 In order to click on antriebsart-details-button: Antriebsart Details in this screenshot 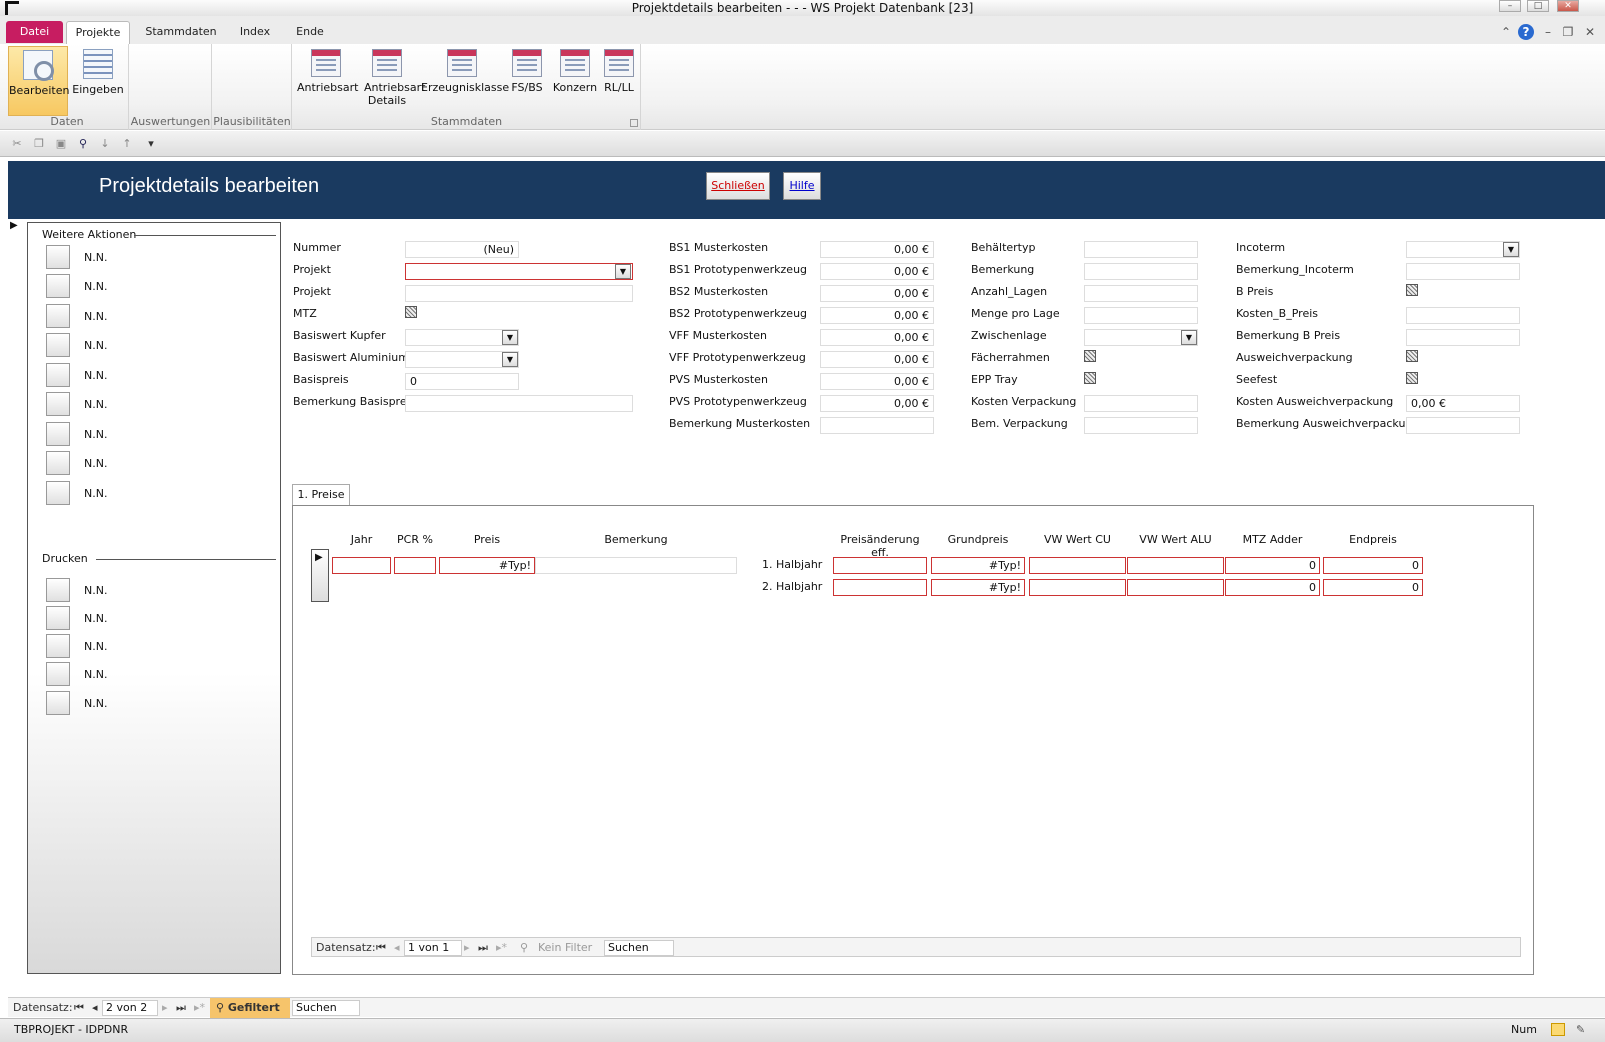, I will do `click(391, 76)`.